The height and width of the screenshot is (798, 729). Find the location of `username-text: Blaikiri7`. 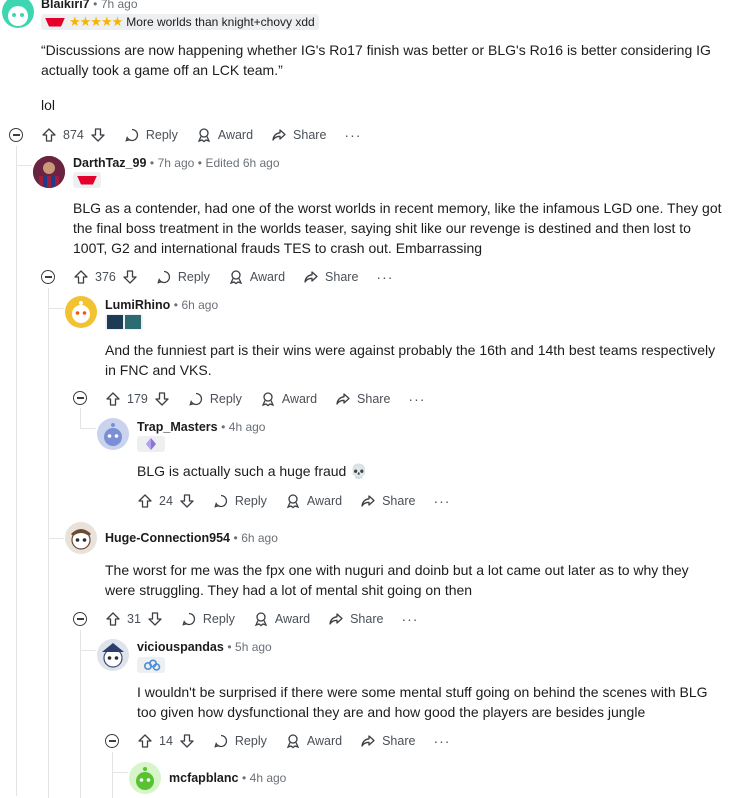

username-text: Blaikiri7 is located at coordinates (65, 5).